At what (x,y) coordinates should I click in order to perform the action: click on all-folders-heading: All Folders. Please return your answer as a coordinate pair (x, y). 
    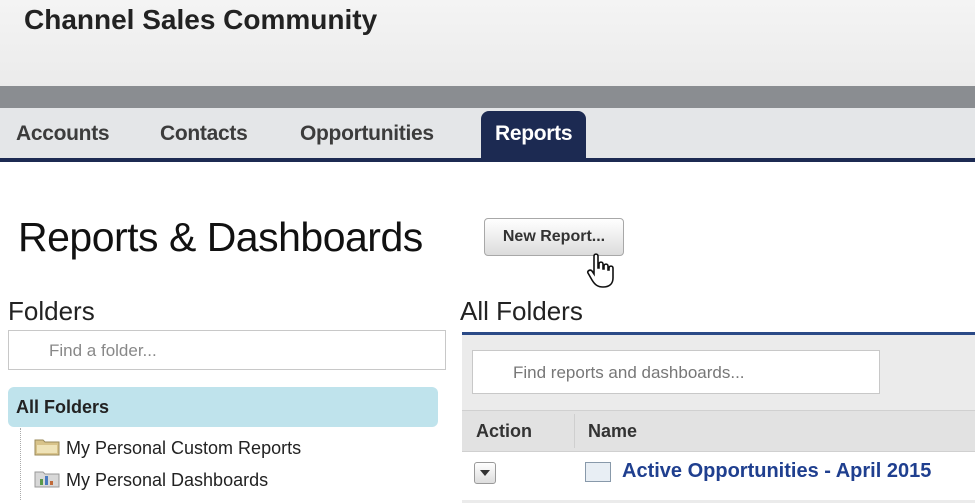
    Looking at the image, I should click on (521, 311).